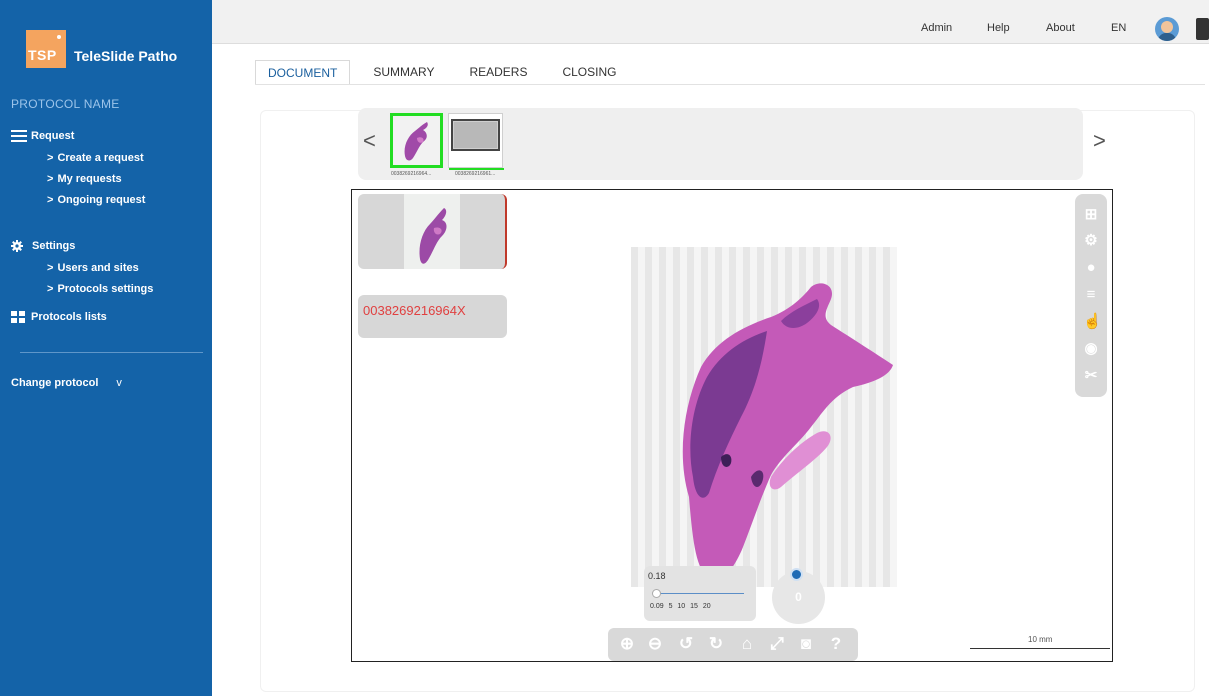 This screenshot has width=1209, height=696. What do you see at coordinates (55, 383) in the screenshot?
I see `change-protocol-label: Change protocol` at bounding box center [55, 383].